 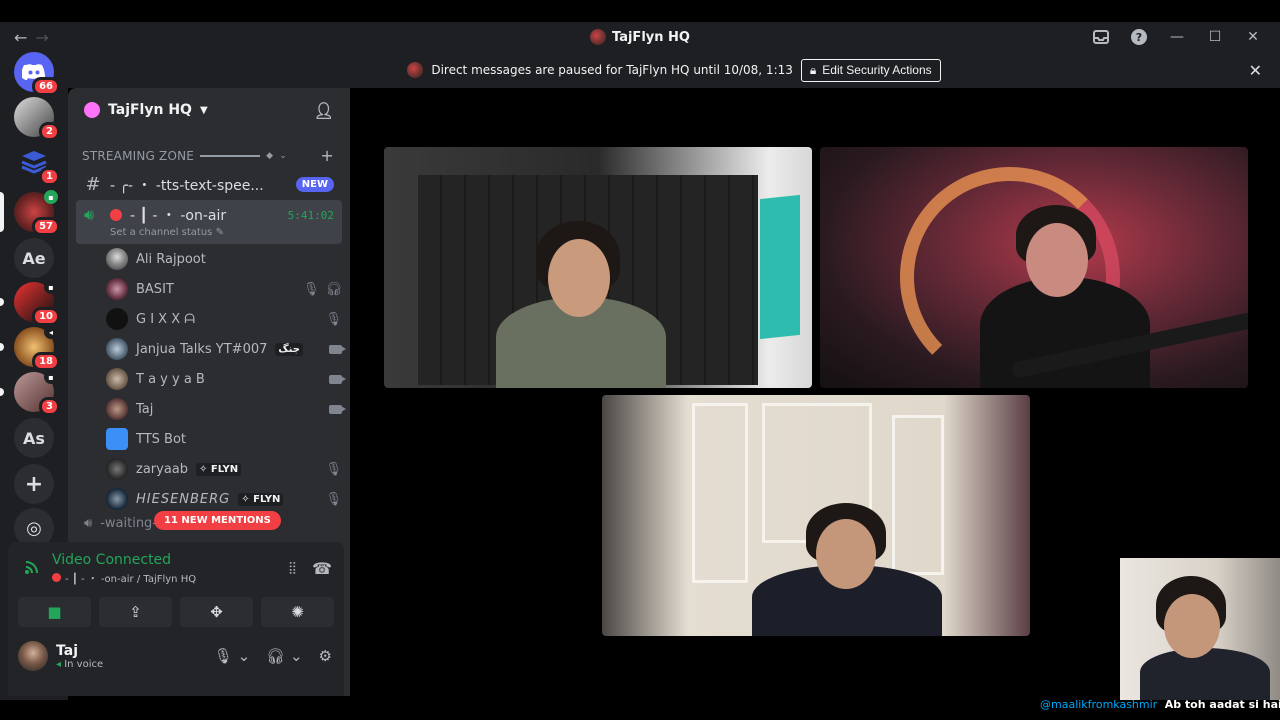 I want to click on member-name: Ali Rajpoot, so click(x=171, y=259).